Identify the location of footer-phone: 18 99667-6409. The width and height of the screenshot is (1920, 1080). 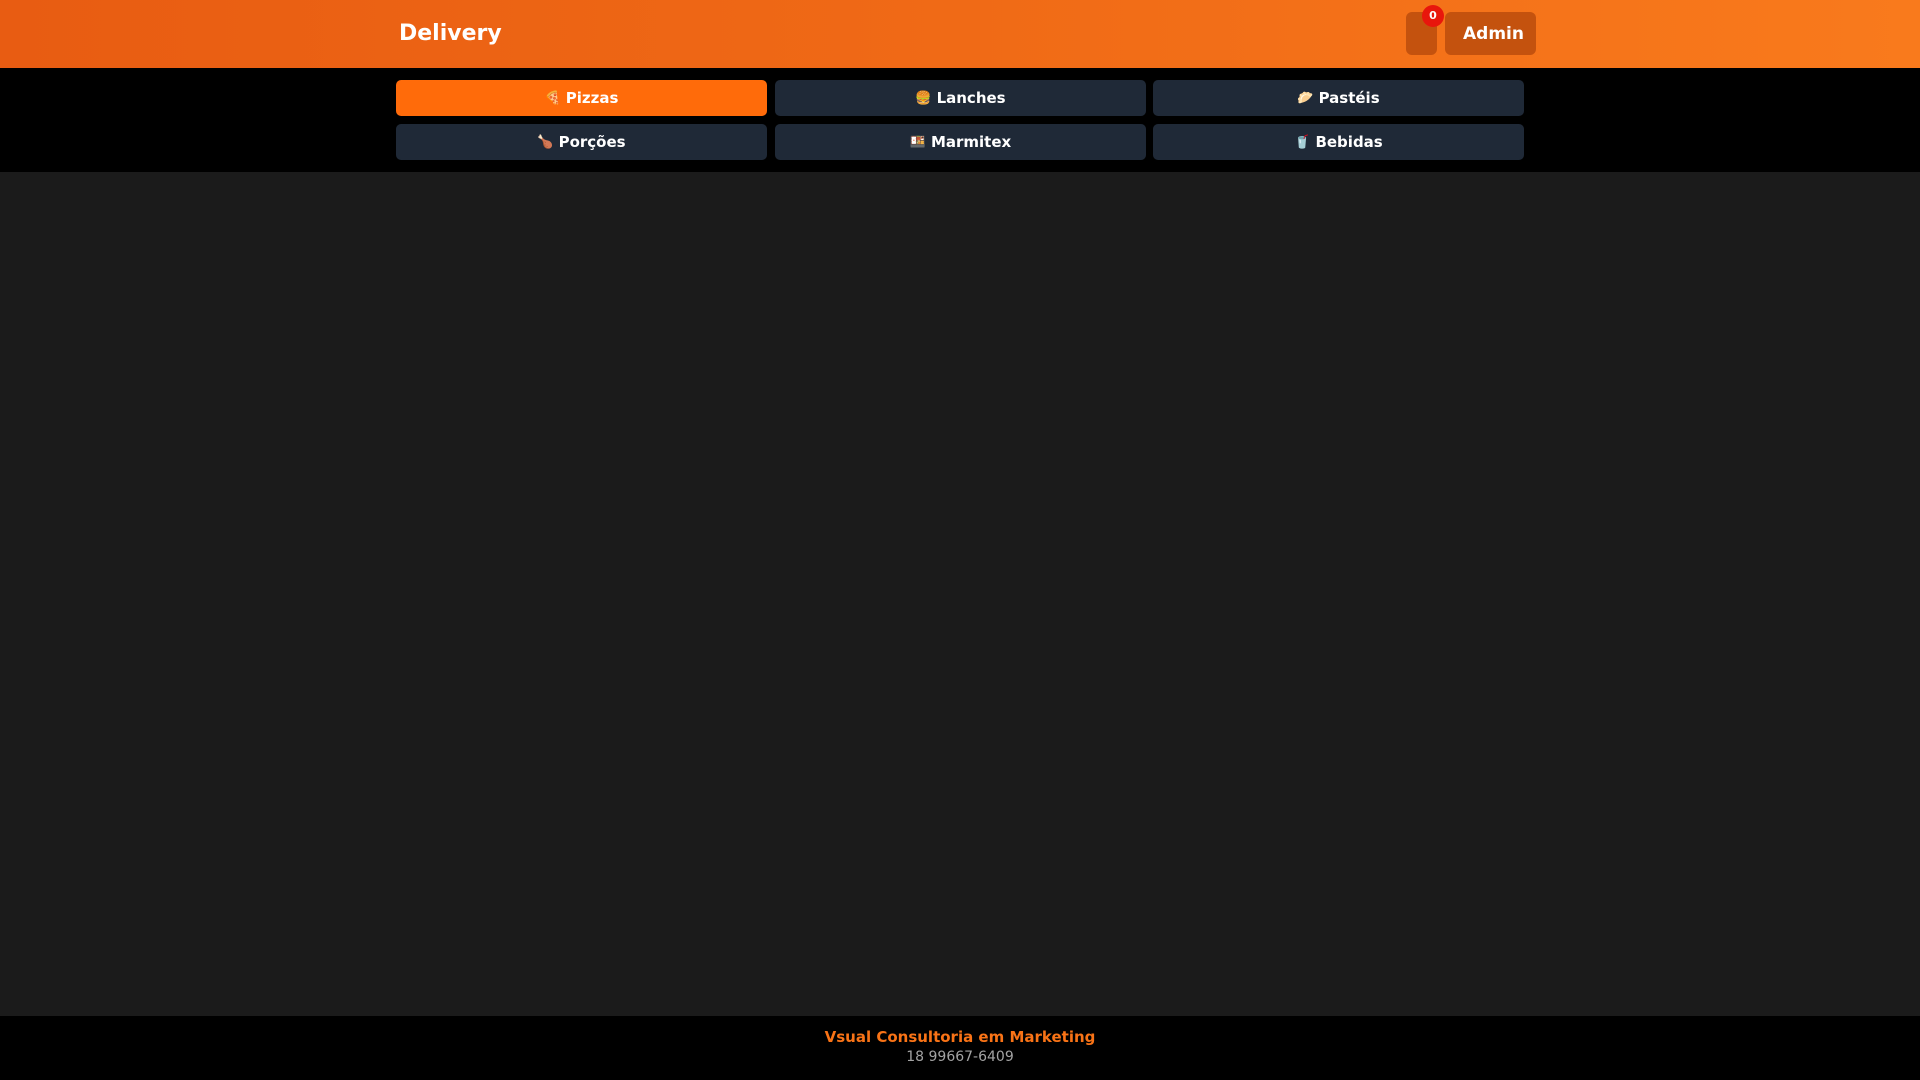
(960, 1057).